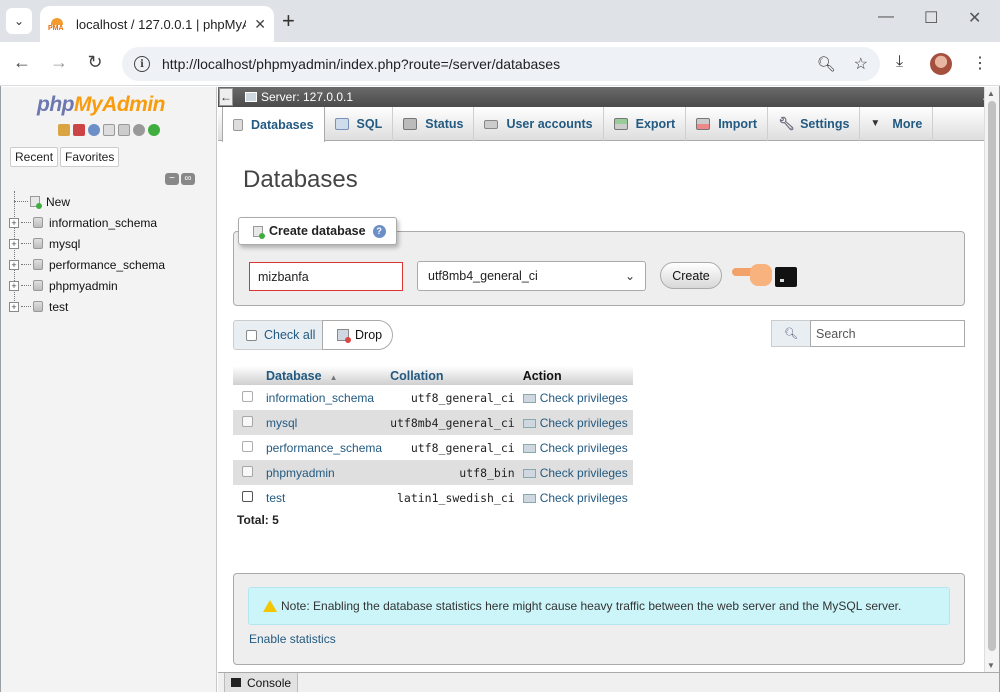 This screenshot has width=1000, height=692. What do you see at coordinates (814, 124) in the screenshot?
I see `tab-settings: 🔧︎ Settings` at bounding box center [814, 124].